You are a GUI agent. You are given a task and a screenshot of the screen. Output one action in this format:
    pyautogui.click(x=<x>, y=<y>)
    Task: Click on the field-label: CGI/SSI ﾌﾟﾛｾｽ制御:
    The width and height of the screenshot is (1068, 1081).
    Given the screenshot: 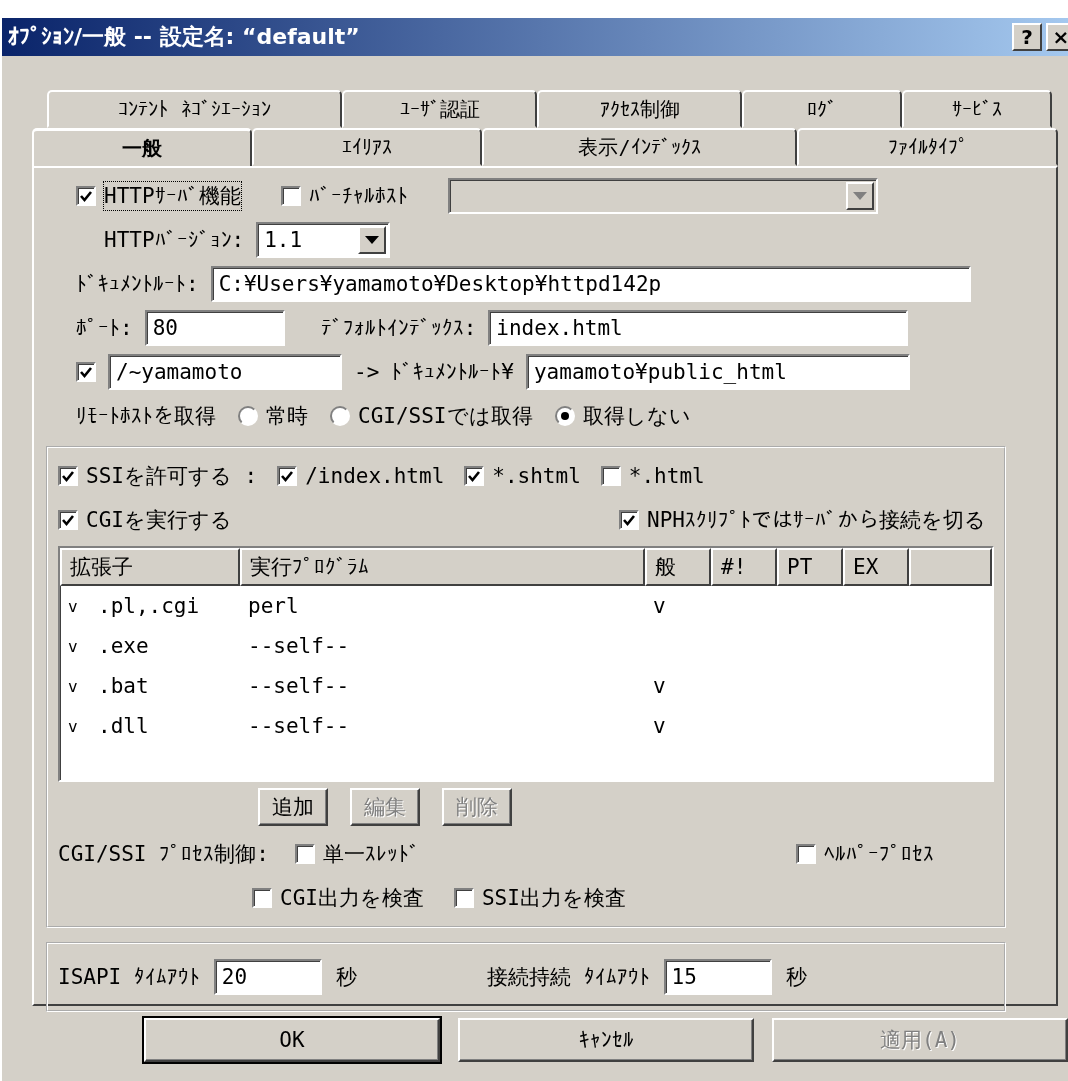 What is the action you would take?
    pyautogui.click(x=163, y=854)
    